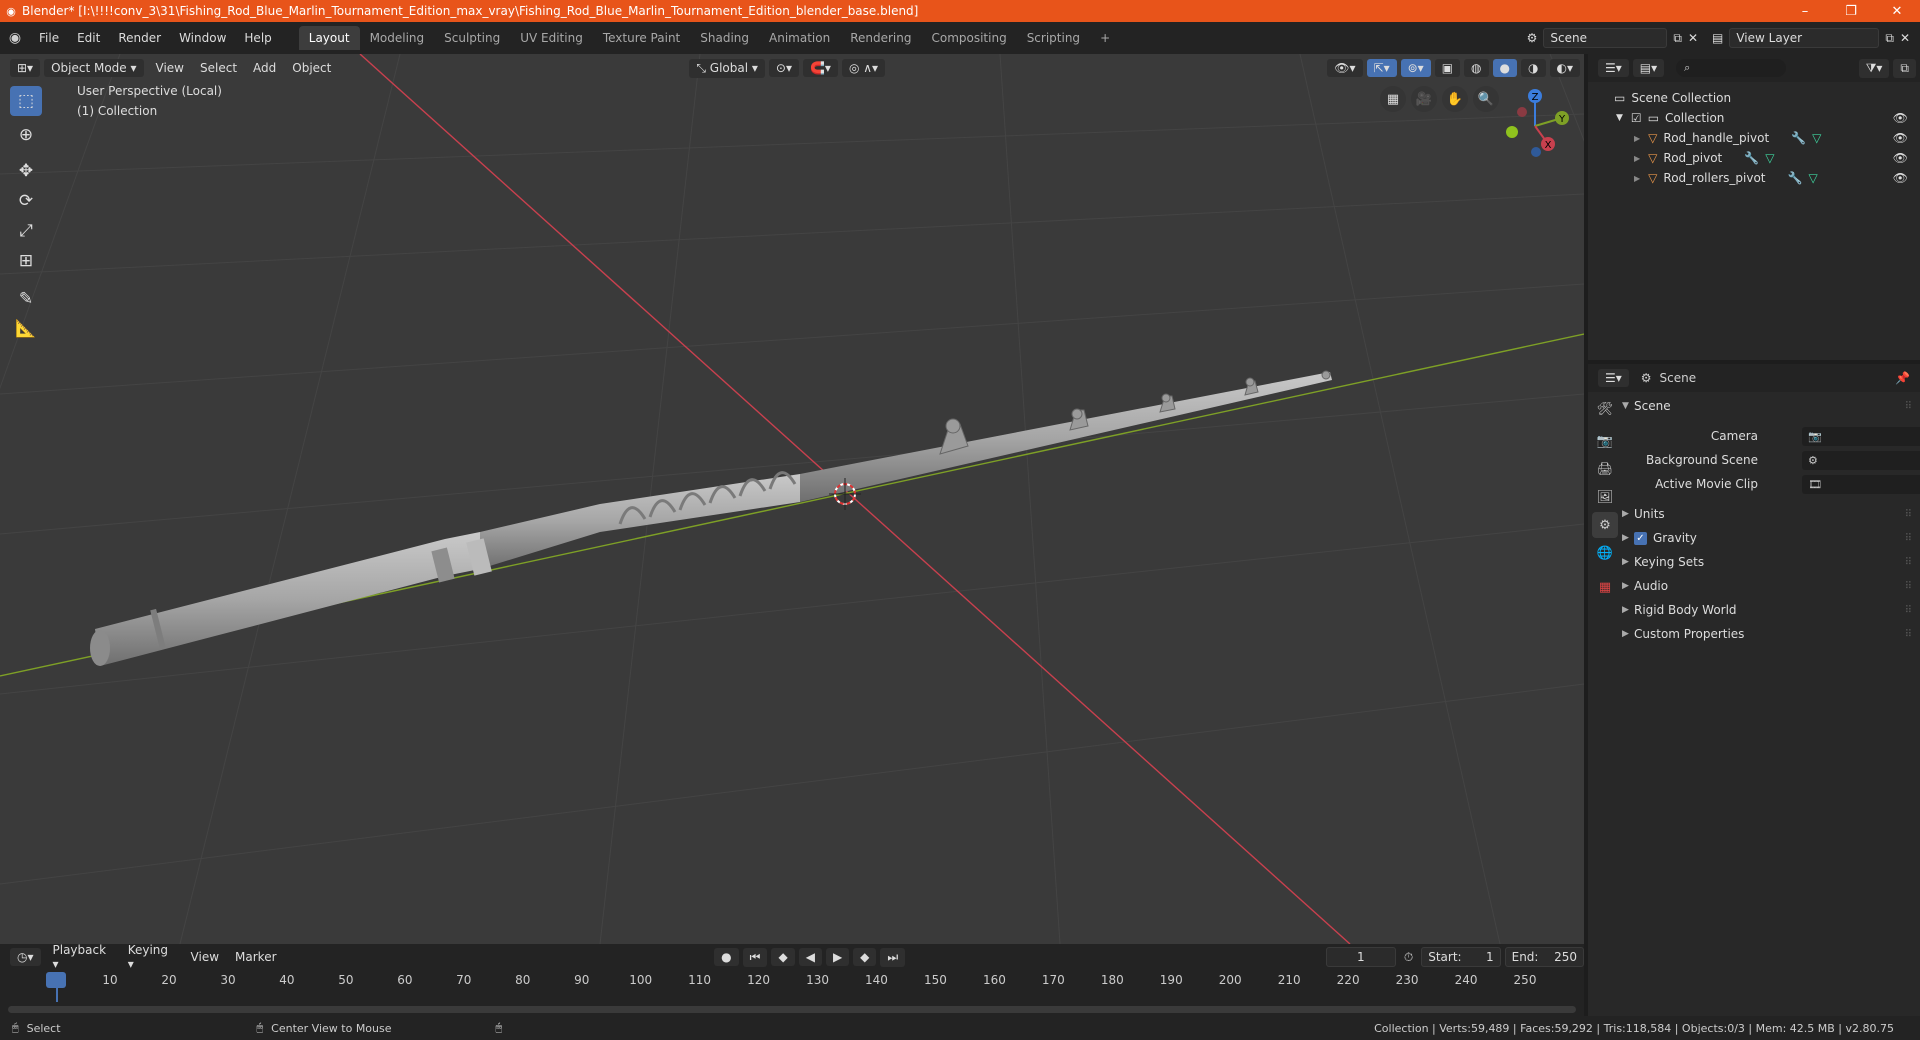 This screenshot has width=1920, height=1040. What do you see at coordinates (1731, 68) in the screenshot?
I see `outliner-search-input: ⌕` at bounding box center [1731, 68].